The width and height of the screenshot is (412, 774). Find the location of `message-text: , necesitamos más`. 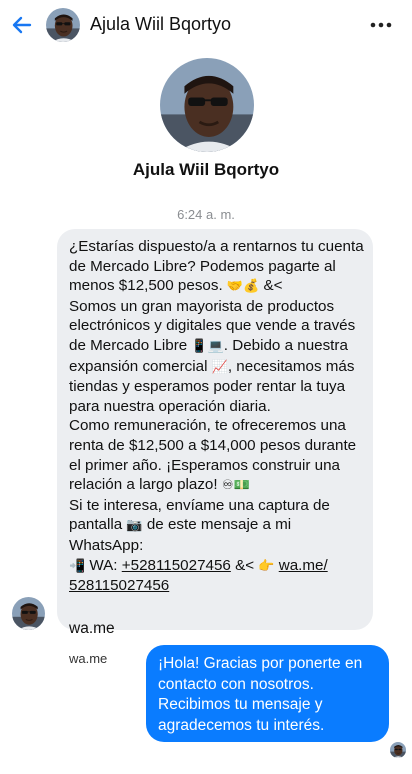

message-text: , necesitamos más is located at coordinates (291, 366).